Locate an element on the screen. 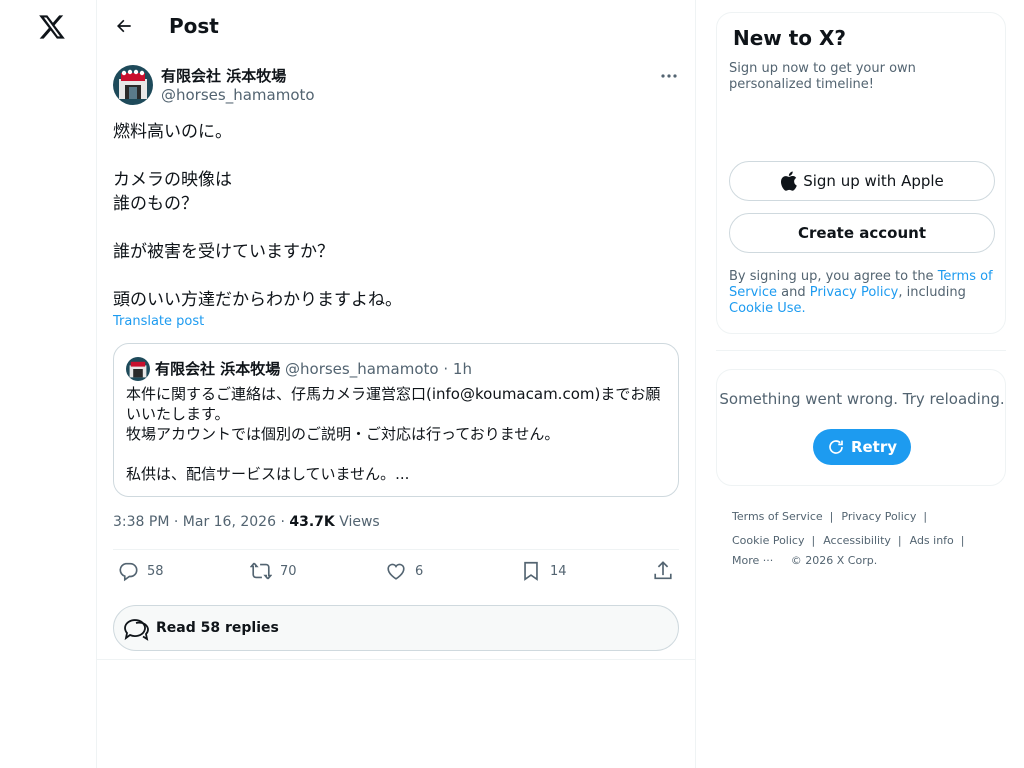 The width and height of the screenshot is (1024, 768). error-message: Something went wrong. Try reloading. is located at coordinates (862, 399).